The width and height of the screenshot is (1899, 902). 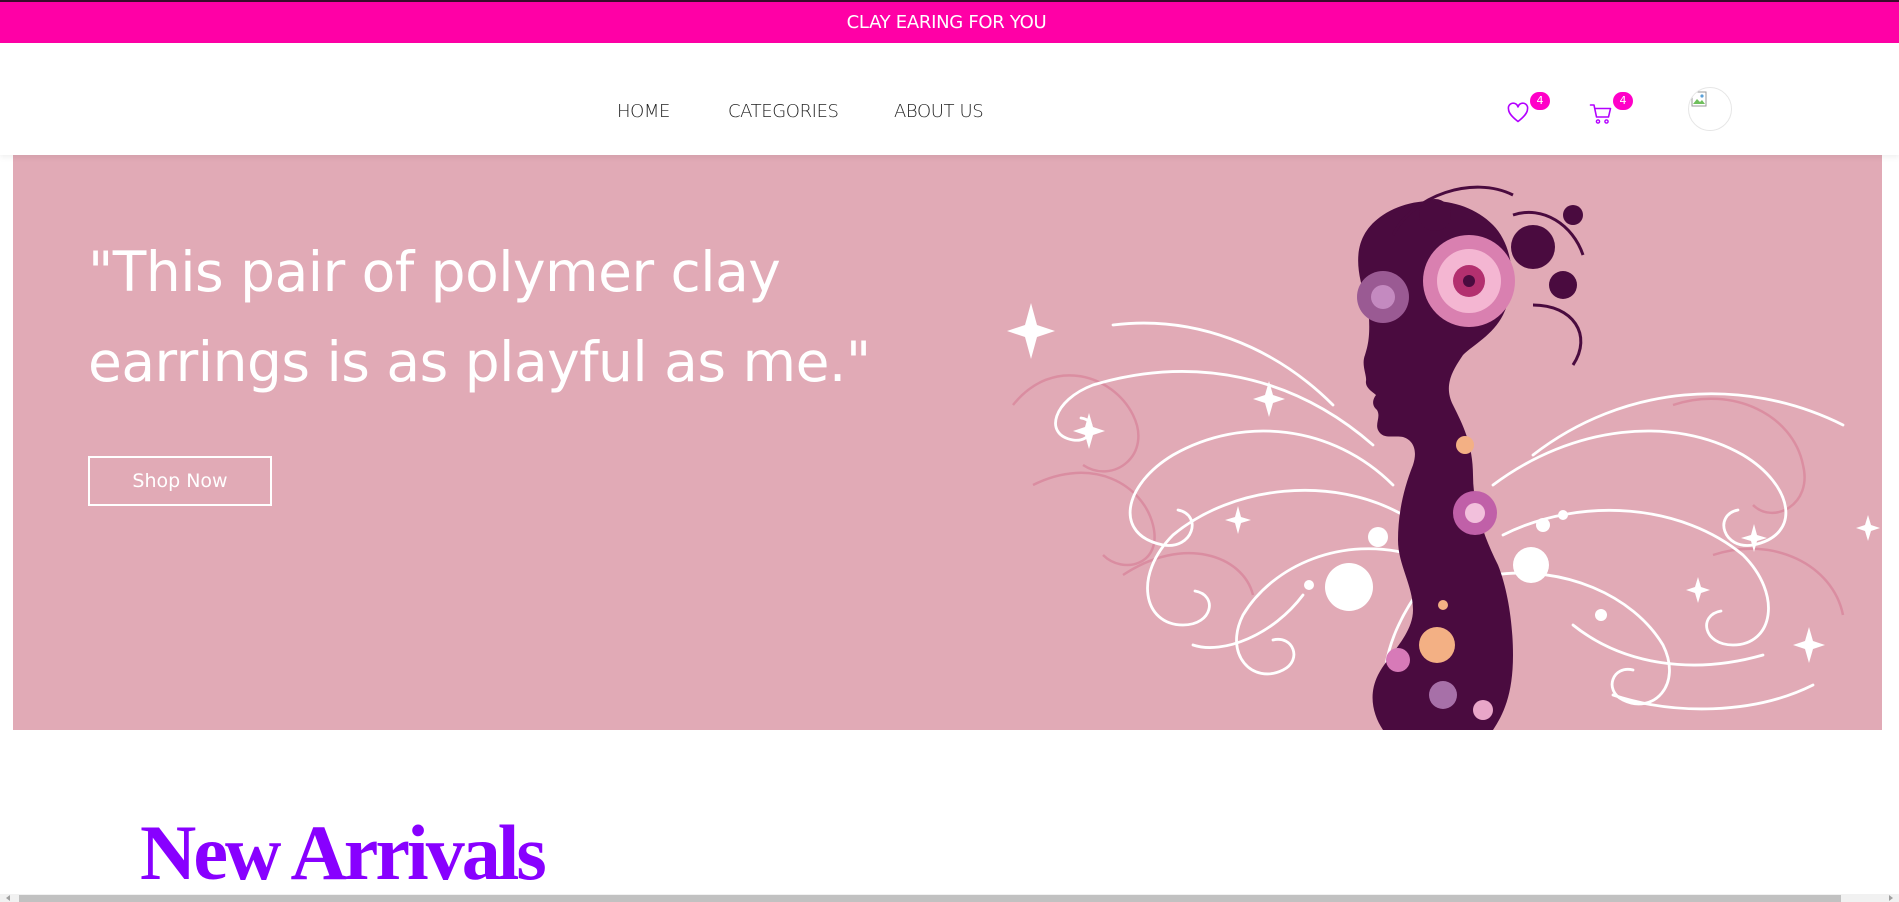 What do you see at coordinates (930, 898) in the screenshot?
I see `scrollbar-thumb` at bounding box center [930, 898].